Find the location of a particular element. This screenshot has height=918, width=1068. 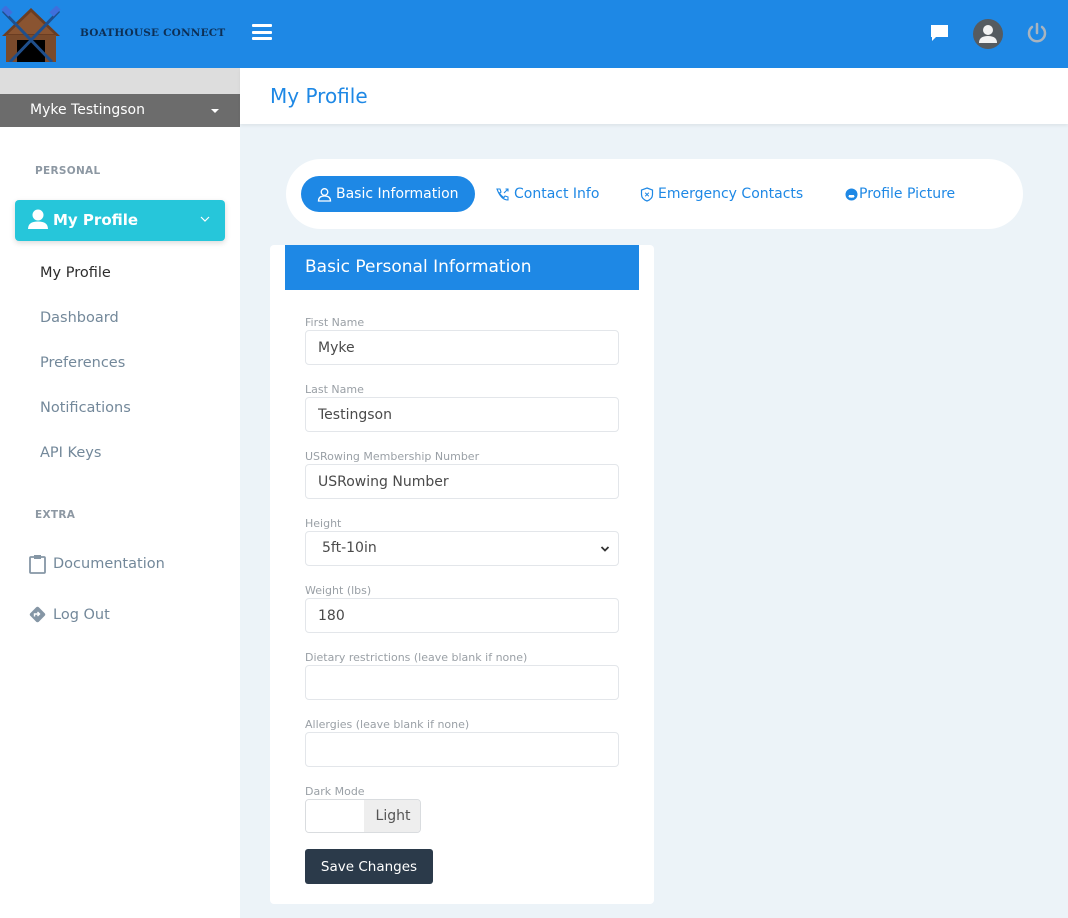

shield-icon is located at coordinates (647, 194).